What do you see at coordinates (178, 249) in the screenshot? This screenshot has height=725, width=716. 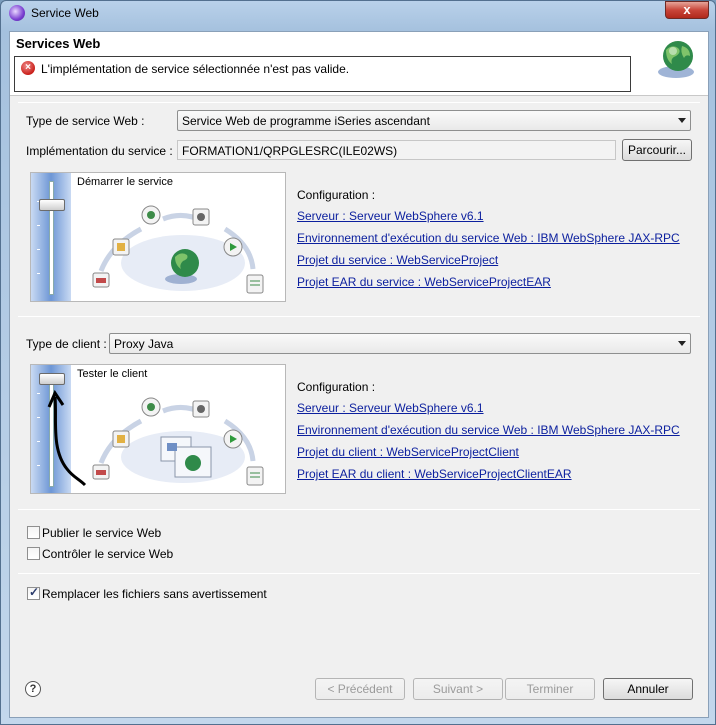 I see `service-lifecycle-illustration` at bounding box center [178, 249].